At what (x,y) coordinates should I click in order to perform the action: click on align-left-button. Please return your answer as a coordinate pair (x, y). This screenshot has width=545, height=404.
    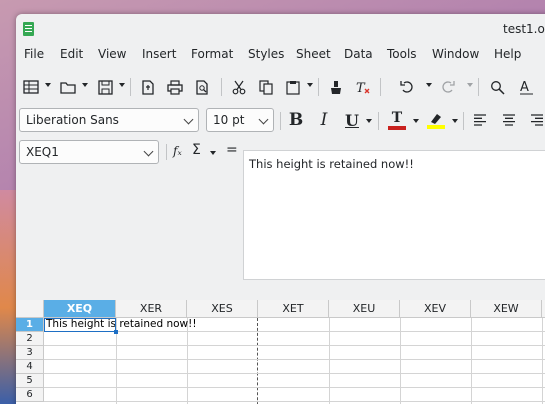
    Looking at the image, I should click on (480, 120).